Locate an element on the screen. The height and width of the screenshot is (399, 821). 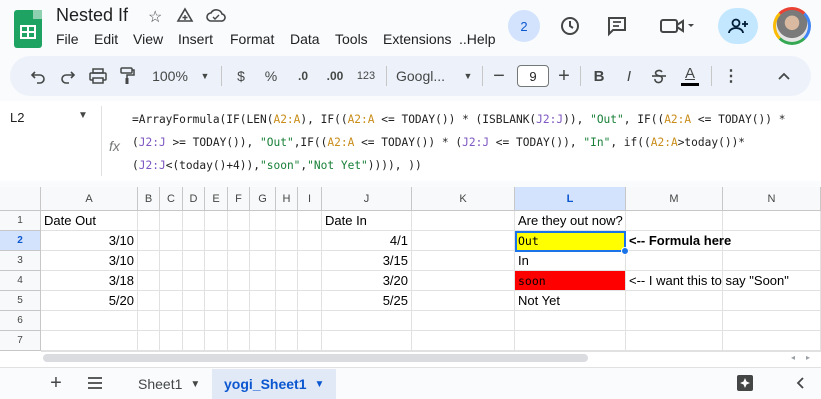
italic-button: I is located at coordinates (629, 76).